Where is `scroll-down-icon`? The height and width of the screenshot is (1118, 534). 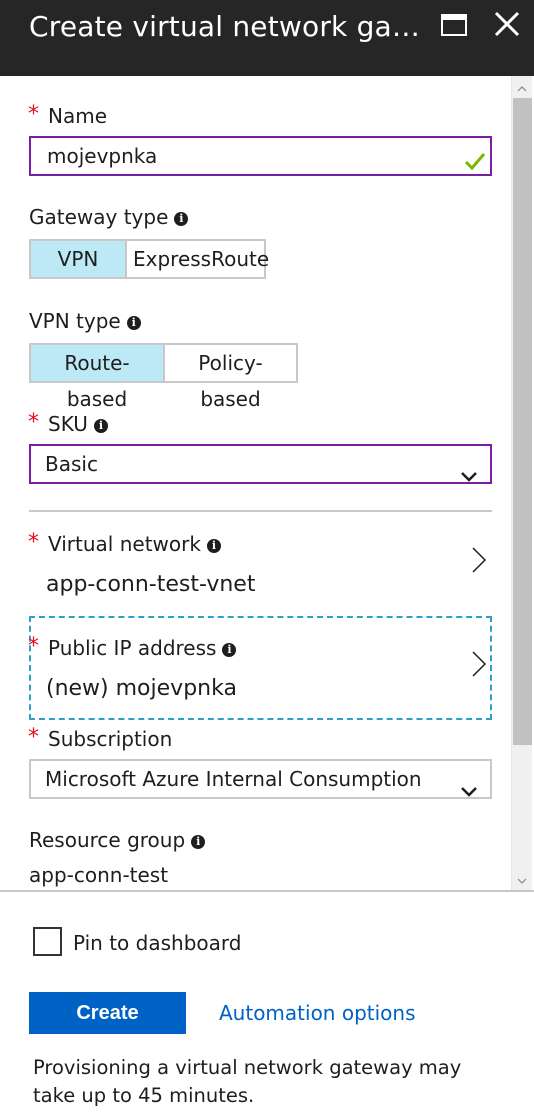
scroll-down-icon is located at coordinates (522, 878).